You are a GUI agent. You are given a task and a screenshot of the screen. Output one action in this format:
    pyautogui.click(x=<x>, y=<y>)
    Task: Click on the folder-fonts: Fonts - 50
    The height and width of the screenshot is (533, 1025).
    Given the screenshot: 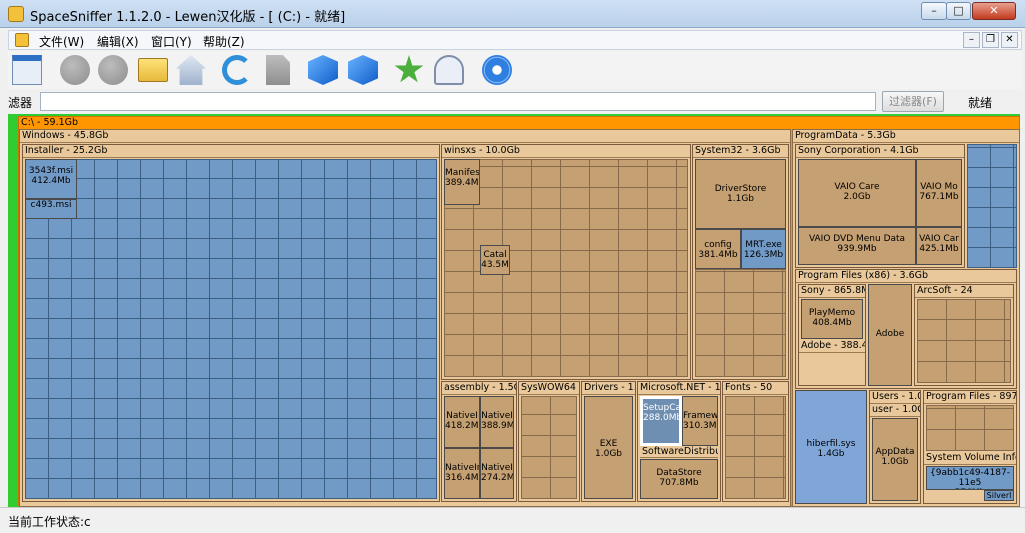 What is the action you would take?
    pyautogui.click(x=755, y=441)
    